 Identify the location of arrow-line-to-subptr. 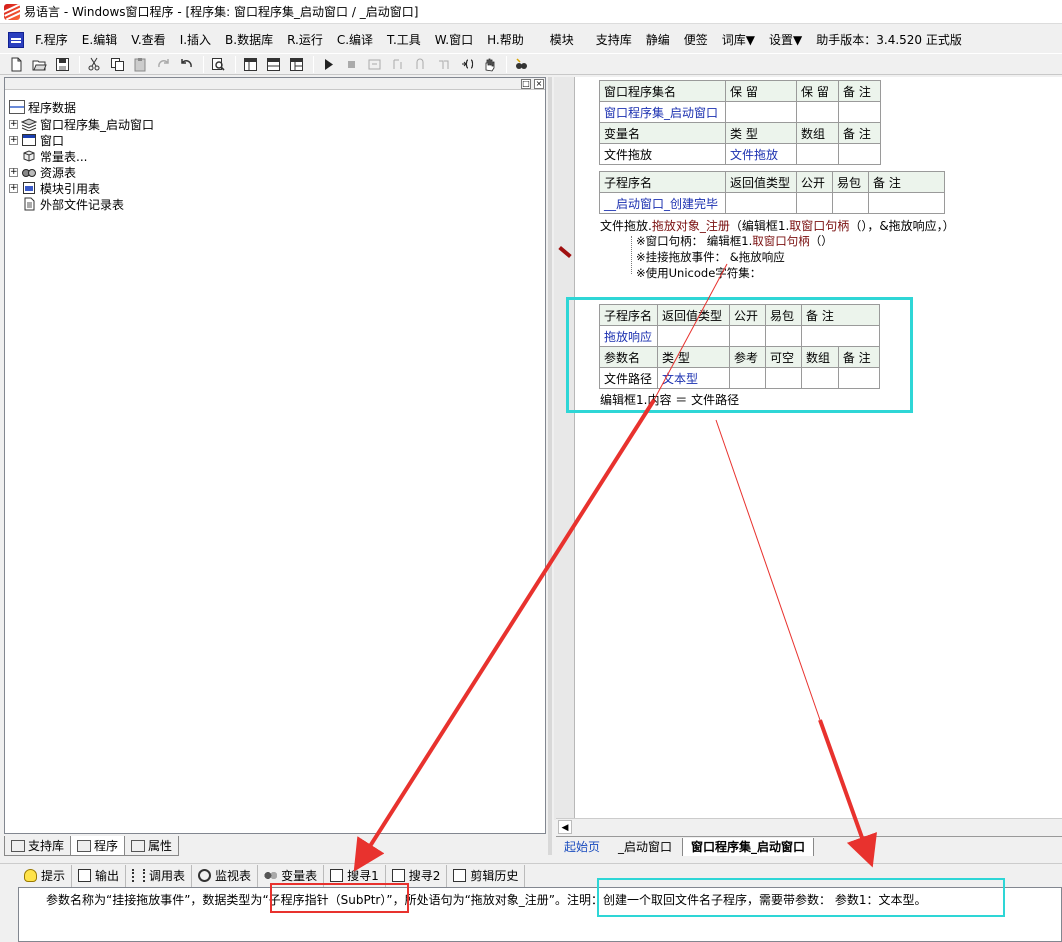
(504, 635).